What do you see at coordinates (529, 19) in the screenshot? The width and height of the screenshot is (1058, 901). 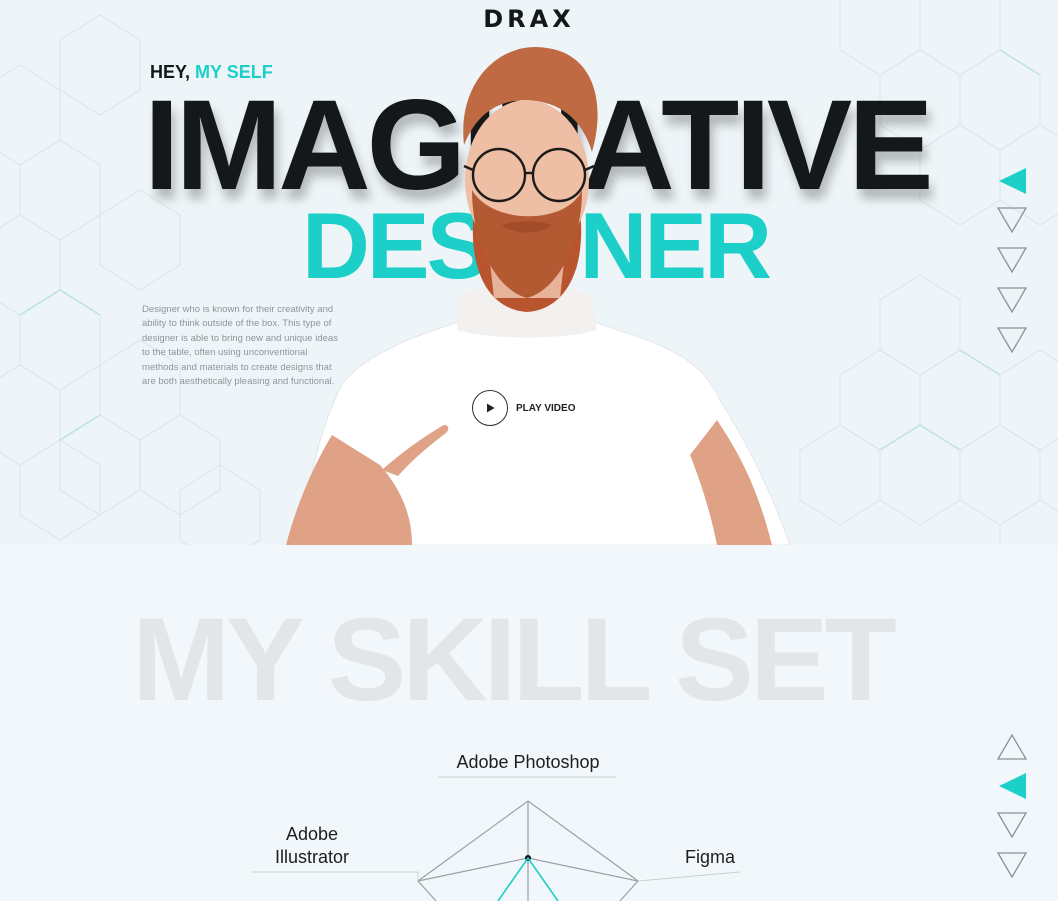 I see `brand-logo: DRAX` at bounding box center [529, 19].